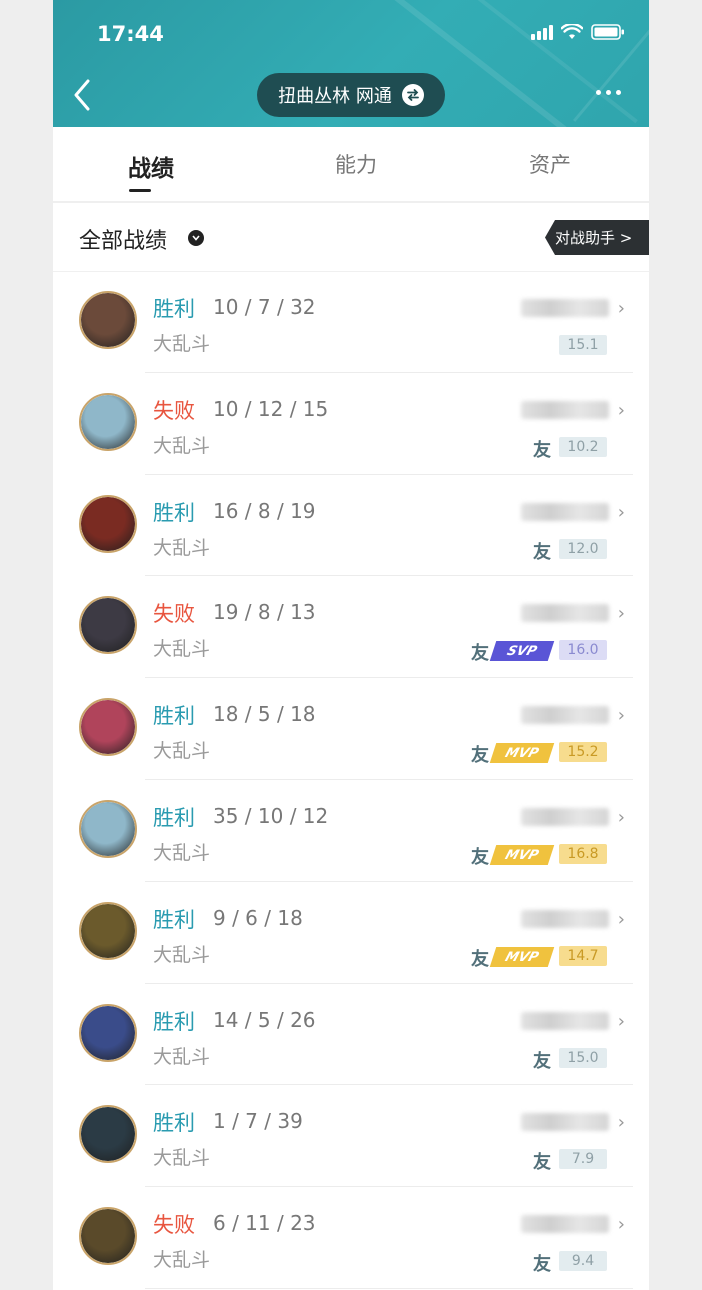  What do you see at coordinates (258, 1121) in the screenshot?
I see `match-kda: 1 / 7 / 39` at bounding box center [258, 1121].